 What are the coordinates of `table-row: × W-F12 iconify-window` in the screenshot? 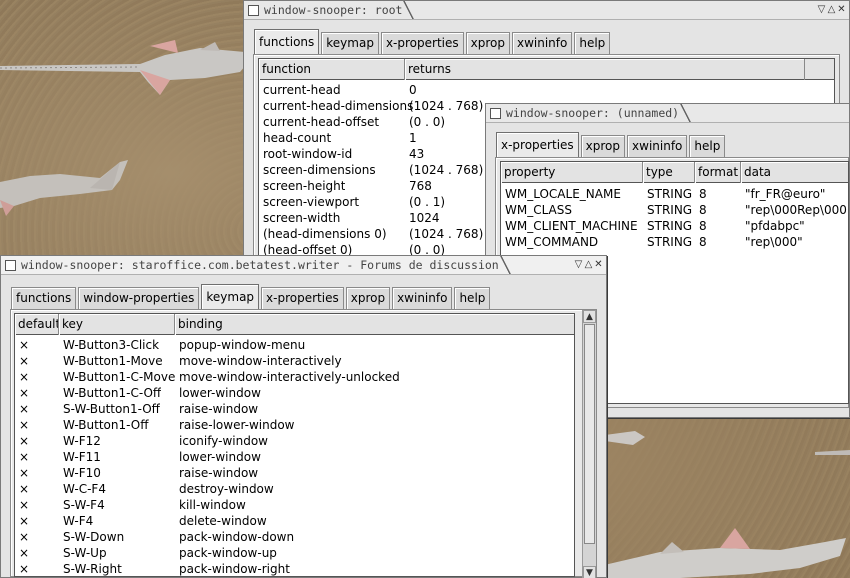 It's located at (294, 441).